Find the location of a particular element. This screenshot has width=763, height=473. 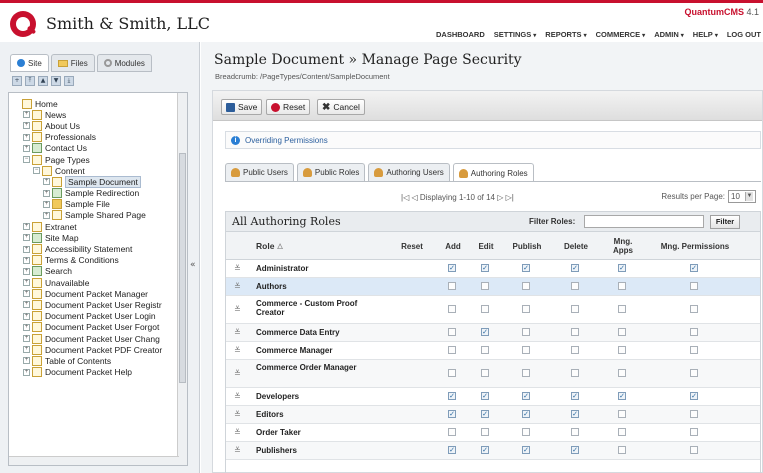

tree-node: − Content is located at coordinates (96, 170).